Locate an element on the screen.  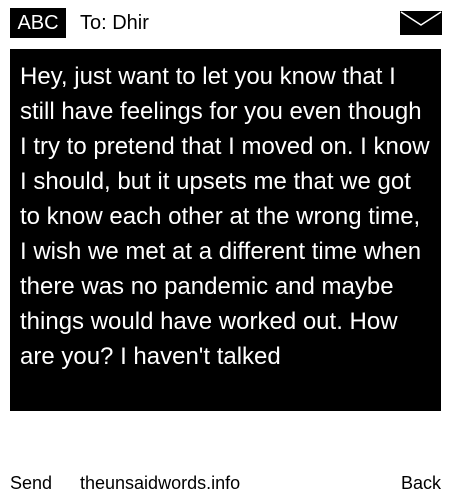
softkey-bar: Send theunsaidwords.info Back is located at coordinates (225, 483).